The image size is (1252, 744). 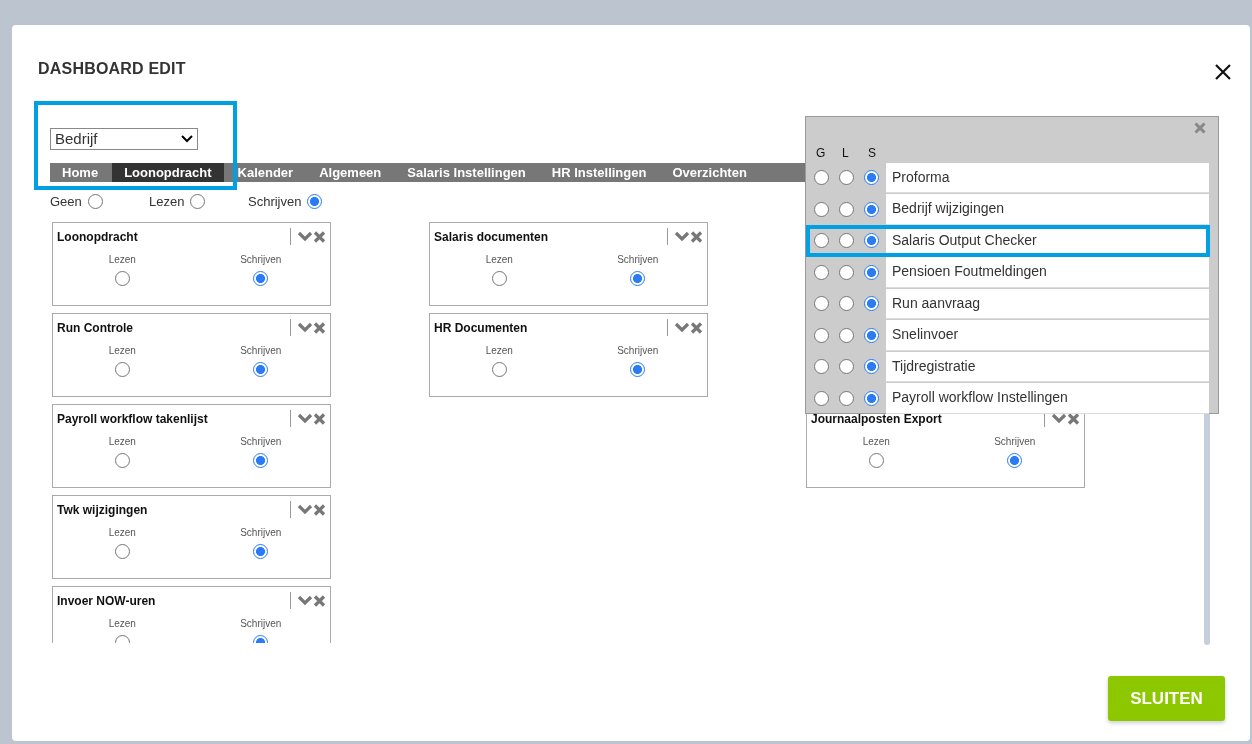 I want to click on dialog-title: DASHBOARD EDIT, so click(x=112, y=69).